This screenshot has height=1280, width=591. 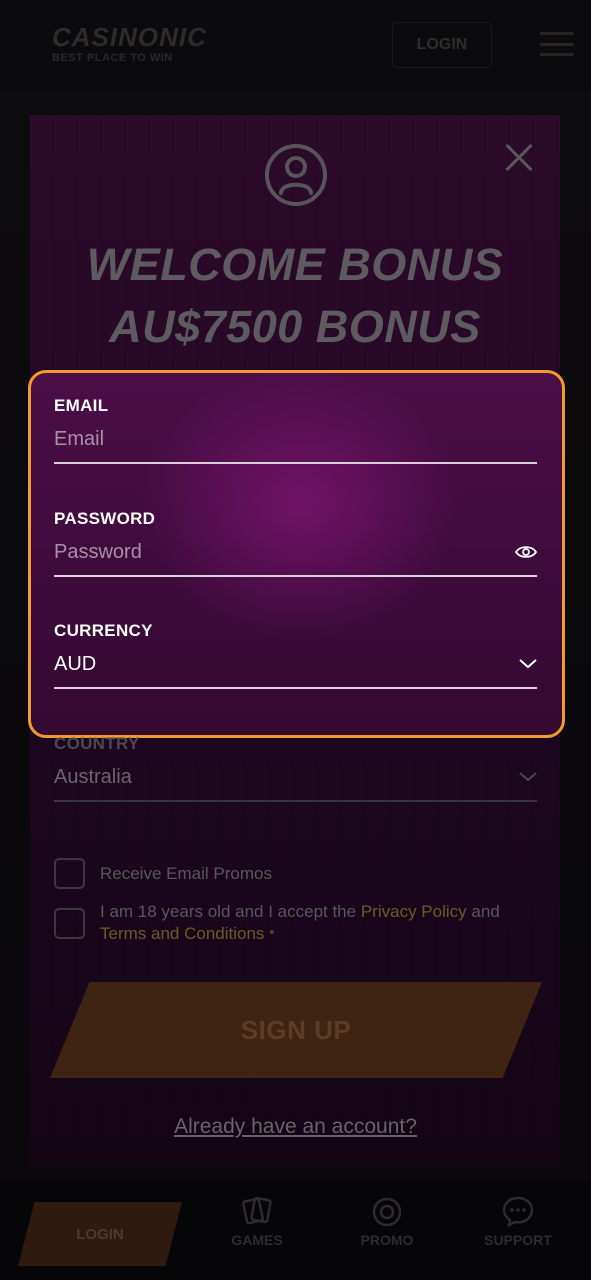 What do you see at coordinates (295, 326) in the screenshot?
I see `bonus-amount: AU$7500 BONUS` at bounding box center [295, 326].